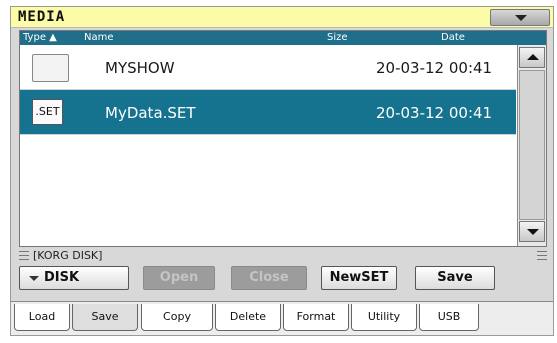 The height and width of the screenshot is (343, 557). I want to click on tab-usb: USB, so click(449, 317).